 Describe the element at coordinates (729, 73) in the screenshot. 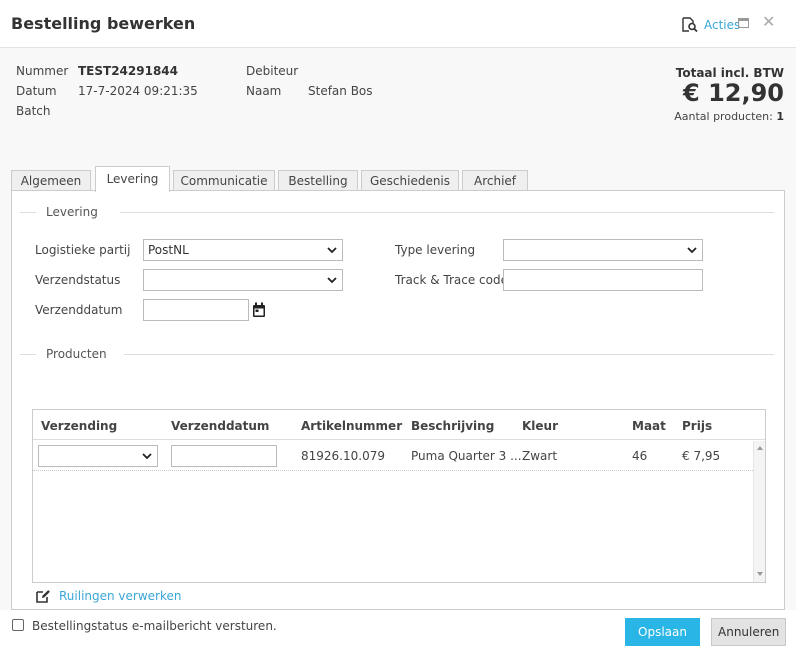

I see `total-label: Totaal incl. BTW` at that location.